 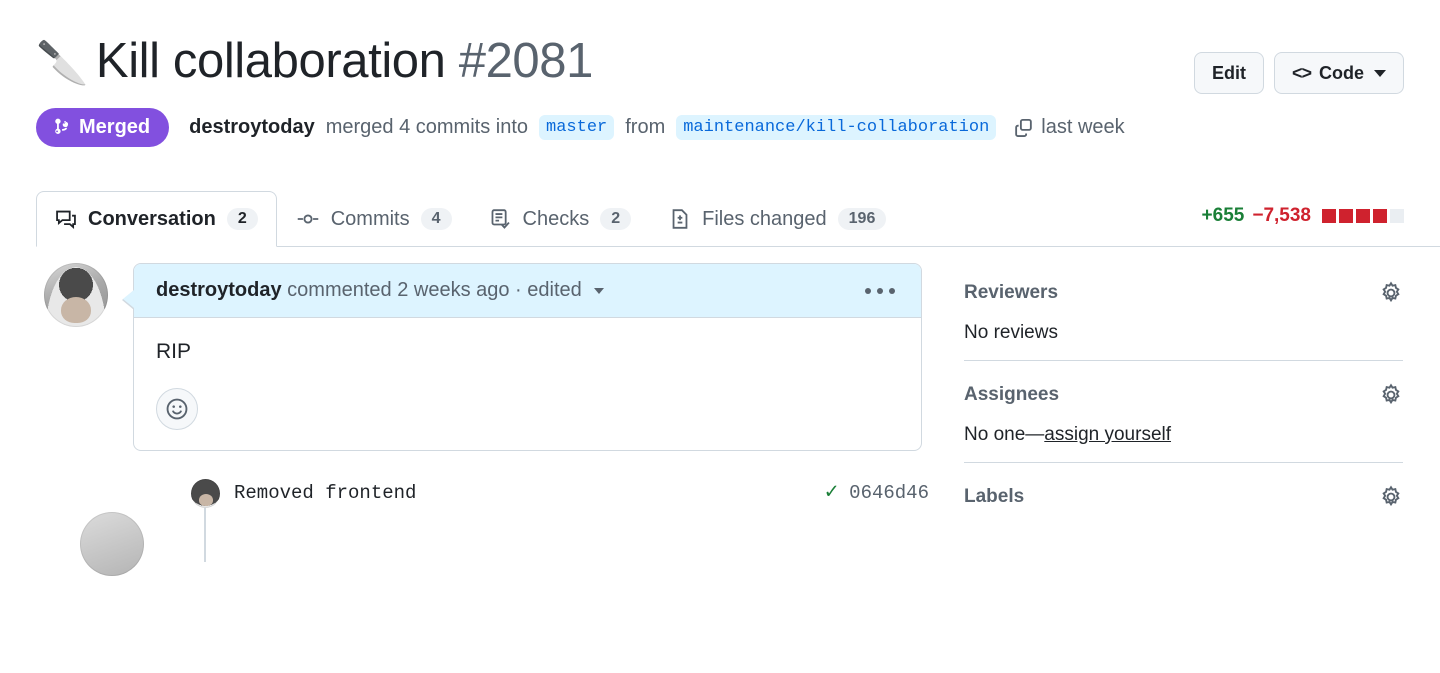 I want to click on copy-branch-control: last week, so click(x=1069, y=127).